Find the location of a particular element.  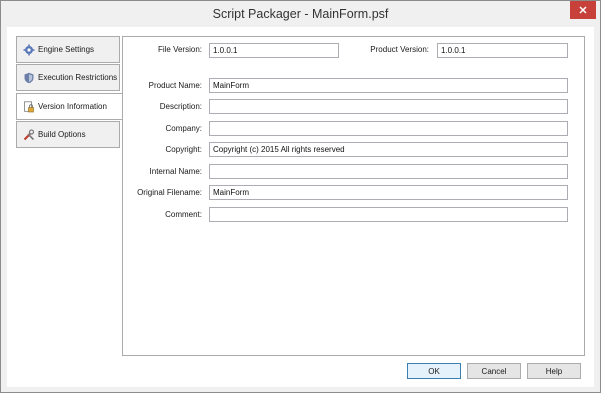

description-input is located at coordinates (388, 106).